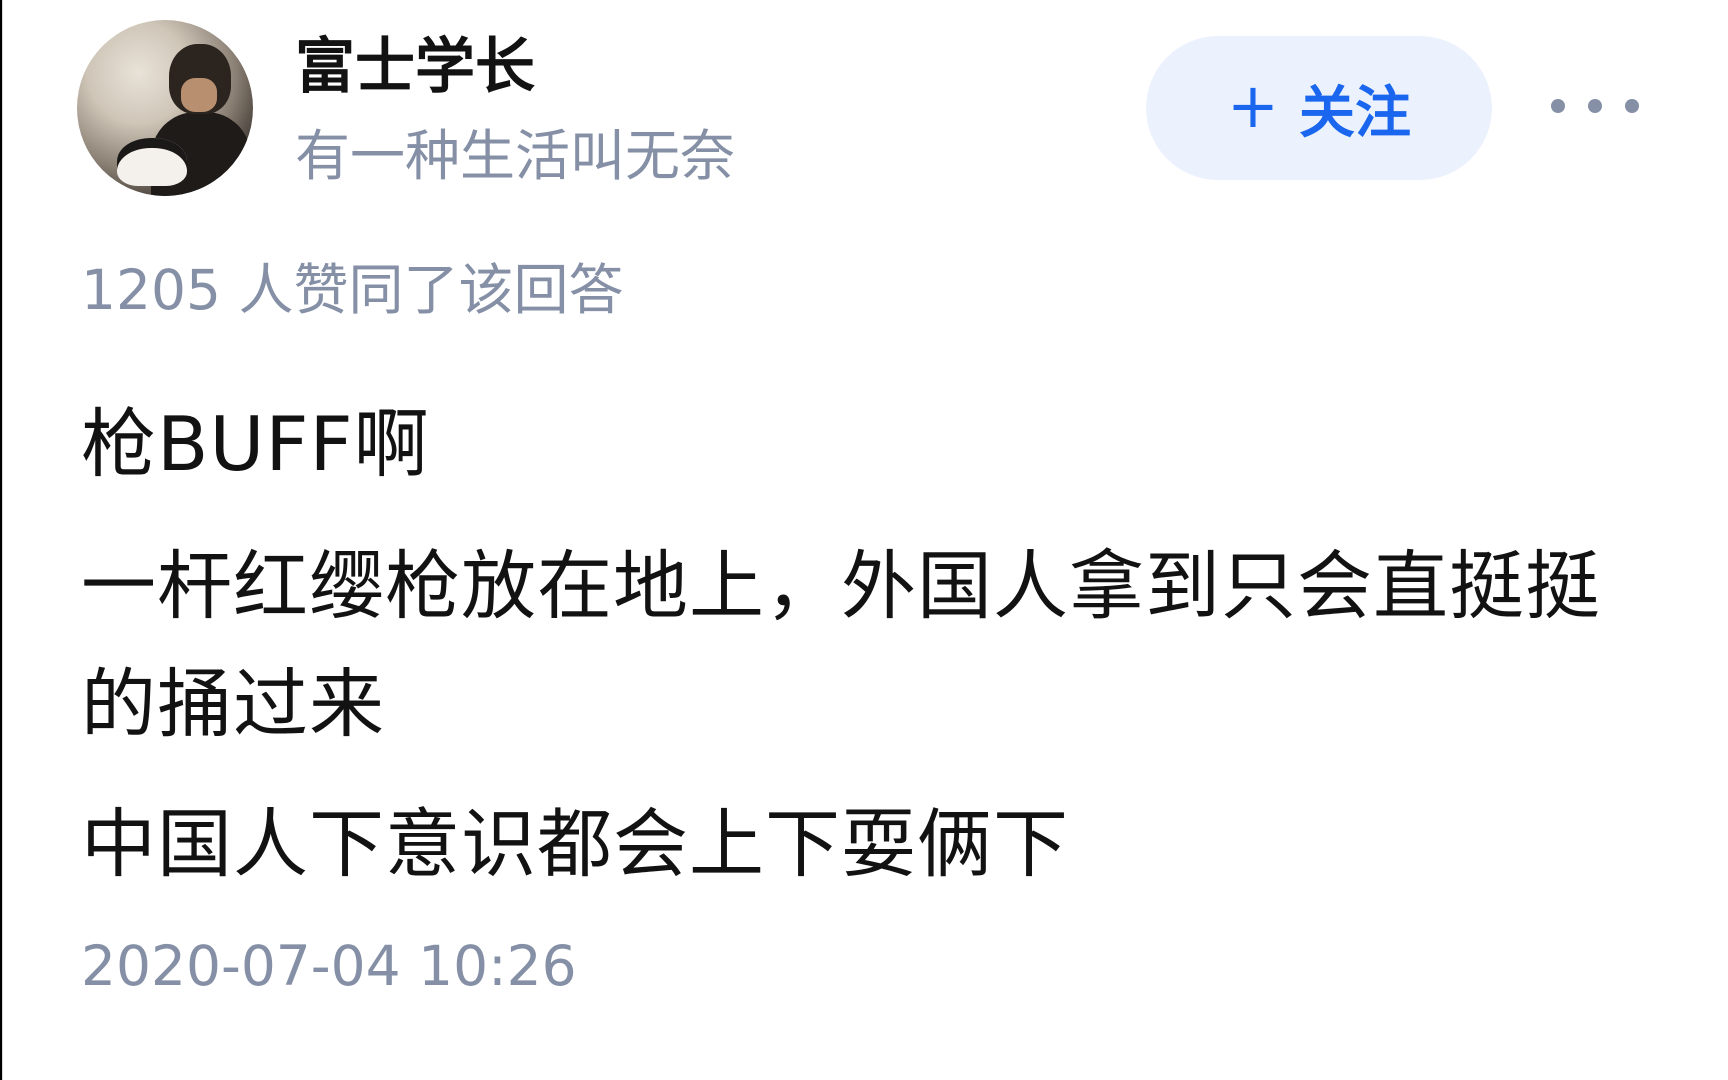 This screenshot has height=1080, width=1728. Describe the element at coordinates (329, 966) in the screenshot. I see `timestamp: 2020-07-04 10:26` at that location.